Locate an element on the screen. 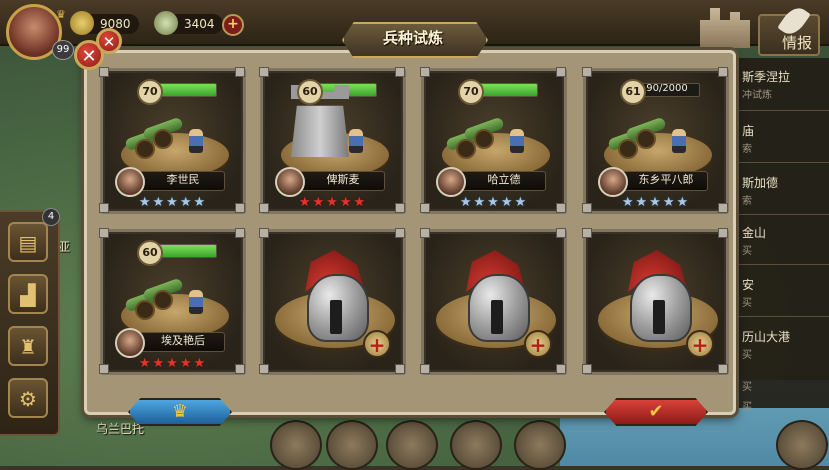  unit-card: 60 俾斯麦 ★★★★★ is located at coordinates (332, 140).